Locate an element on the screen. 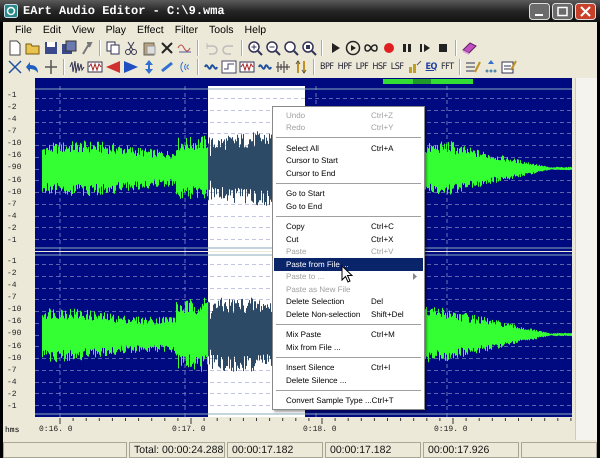  overview-bar is located at coordinates (303, 82).